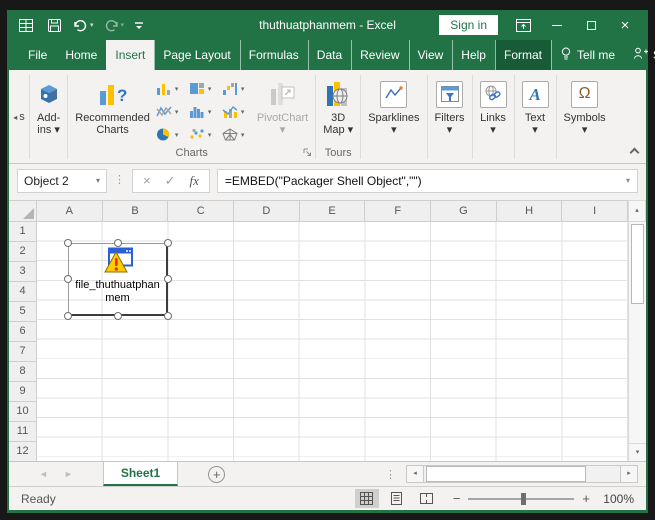 The width and height of the screenshot is (655, 520). What do you see at coordinates (203, 88) in the screenshot?
I see `insert-hierarchy-chart-button: ▾` at bounding box center [203, 88].